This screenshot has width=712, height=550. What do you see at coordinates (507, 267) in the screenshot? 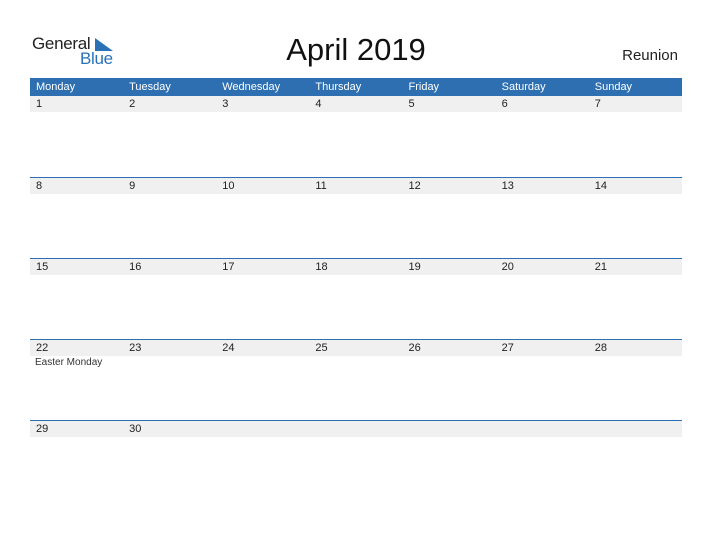
I see `day-number: 20` at bounding box center [507, 267].